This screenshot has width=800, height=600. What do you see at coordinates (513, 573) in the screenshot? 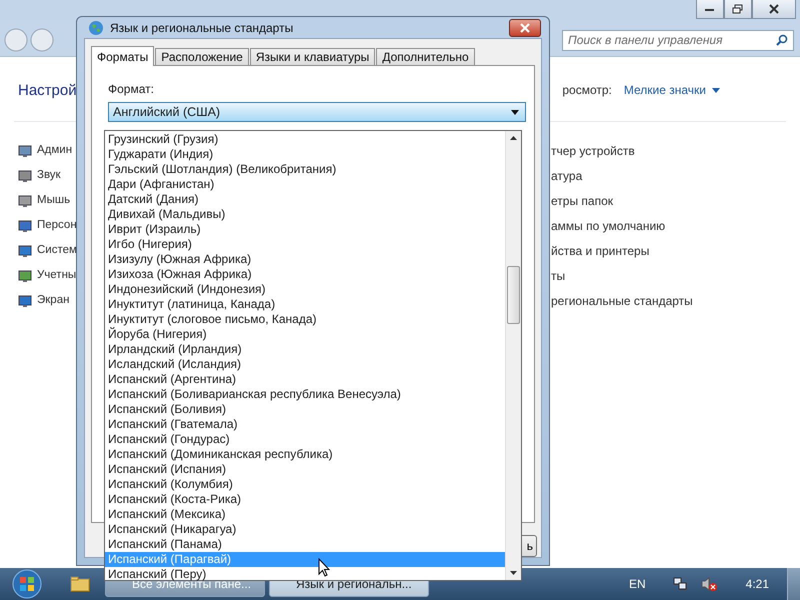
I see `scroll-down-icon` at bounding box center [513, 573].